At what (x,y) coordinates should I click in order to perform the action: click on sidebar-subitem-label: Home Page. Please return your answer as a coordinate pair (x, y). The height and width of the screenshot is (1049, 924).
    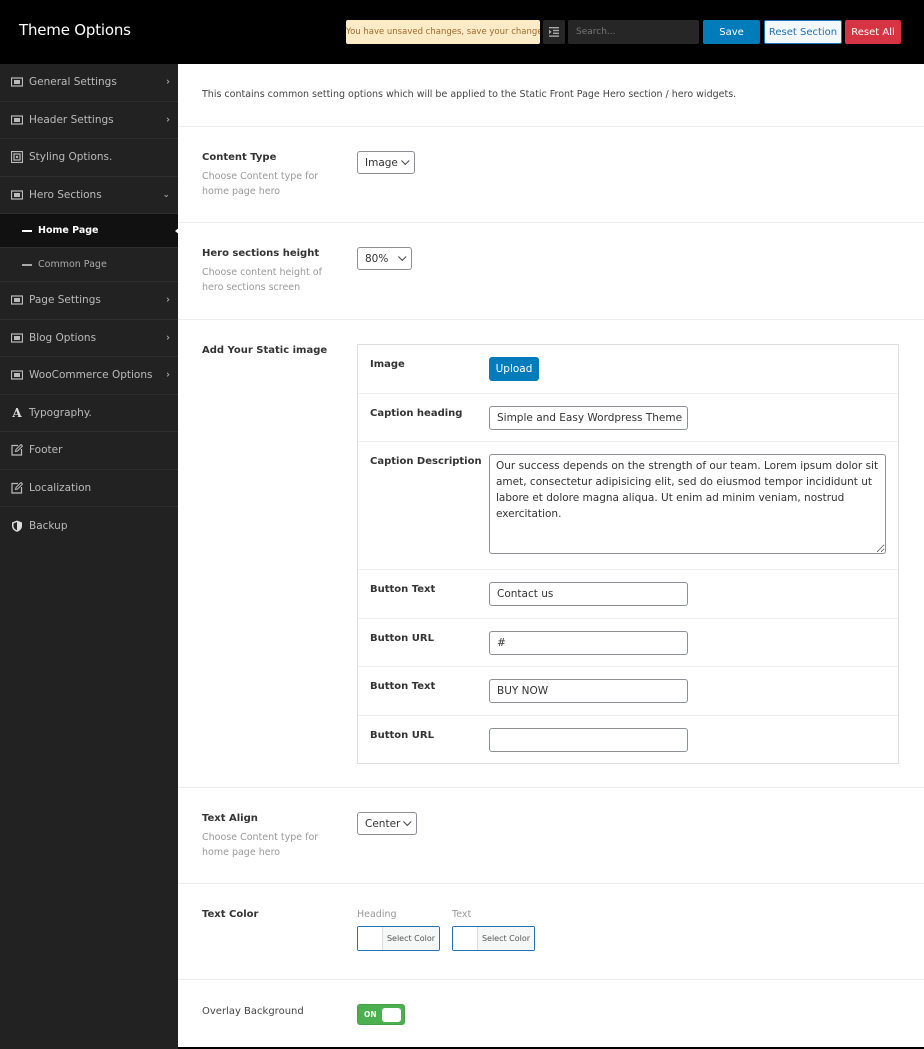
    Looking at the image, I should click on (68, 230).